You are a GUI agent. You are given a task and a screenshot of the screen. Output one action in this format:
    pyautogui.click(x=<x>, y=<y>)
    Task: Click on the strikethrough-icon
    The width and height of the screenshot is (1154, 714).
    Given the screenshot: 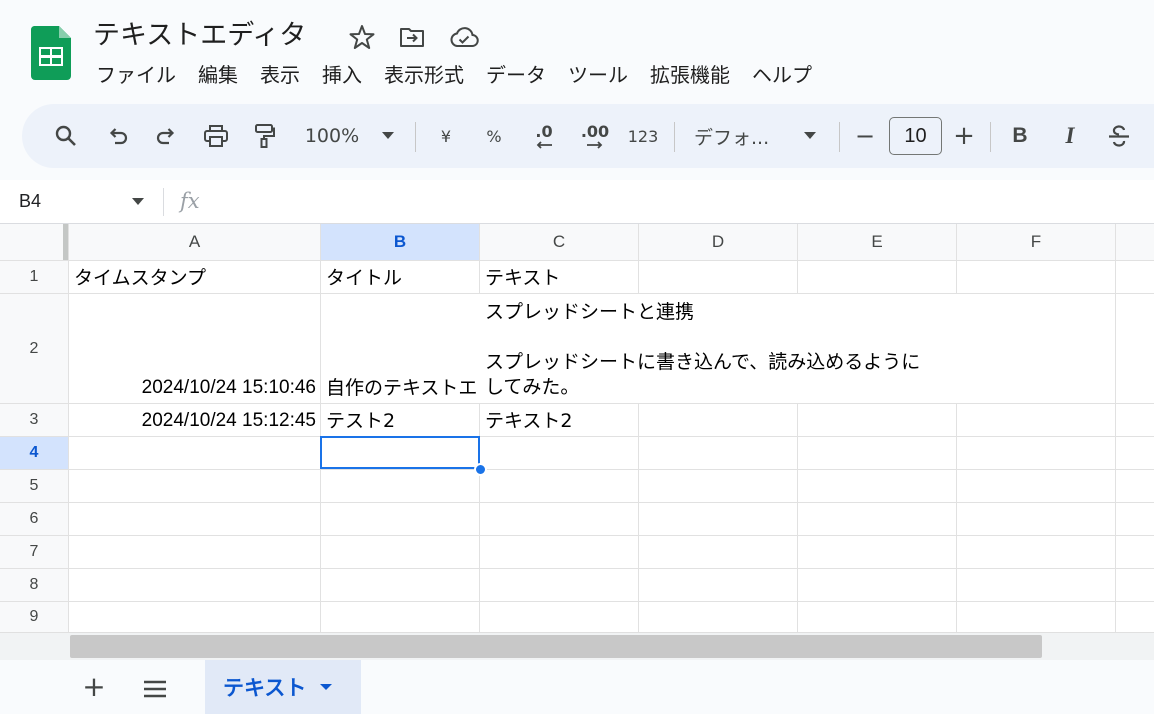 What is the action you would take?
    pyautogui.click(x=1119, y=136)
    